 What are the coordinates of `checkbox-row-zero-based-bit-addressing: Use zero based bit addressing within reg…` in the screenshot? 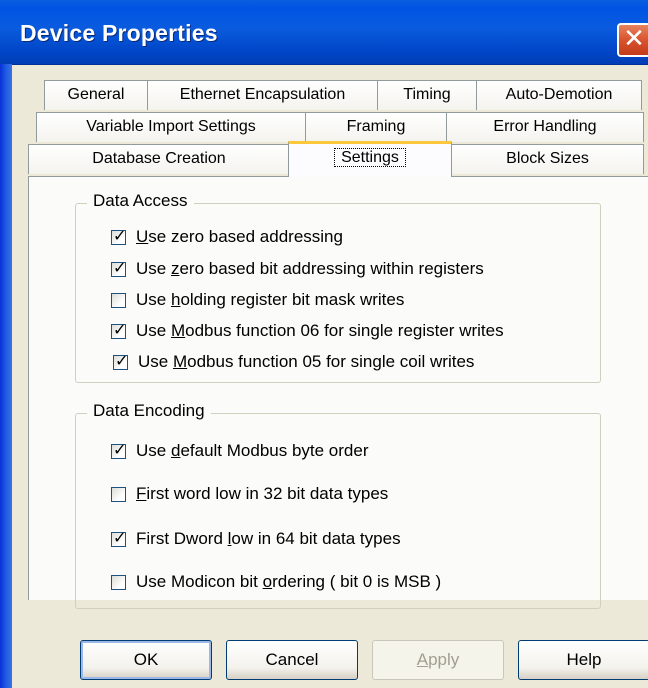 It's located at (297, 269).